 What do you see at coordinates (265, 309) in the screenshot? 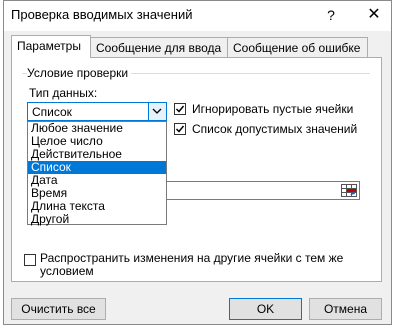
I see `ok-button: OK` at bounding box center [265, 309].